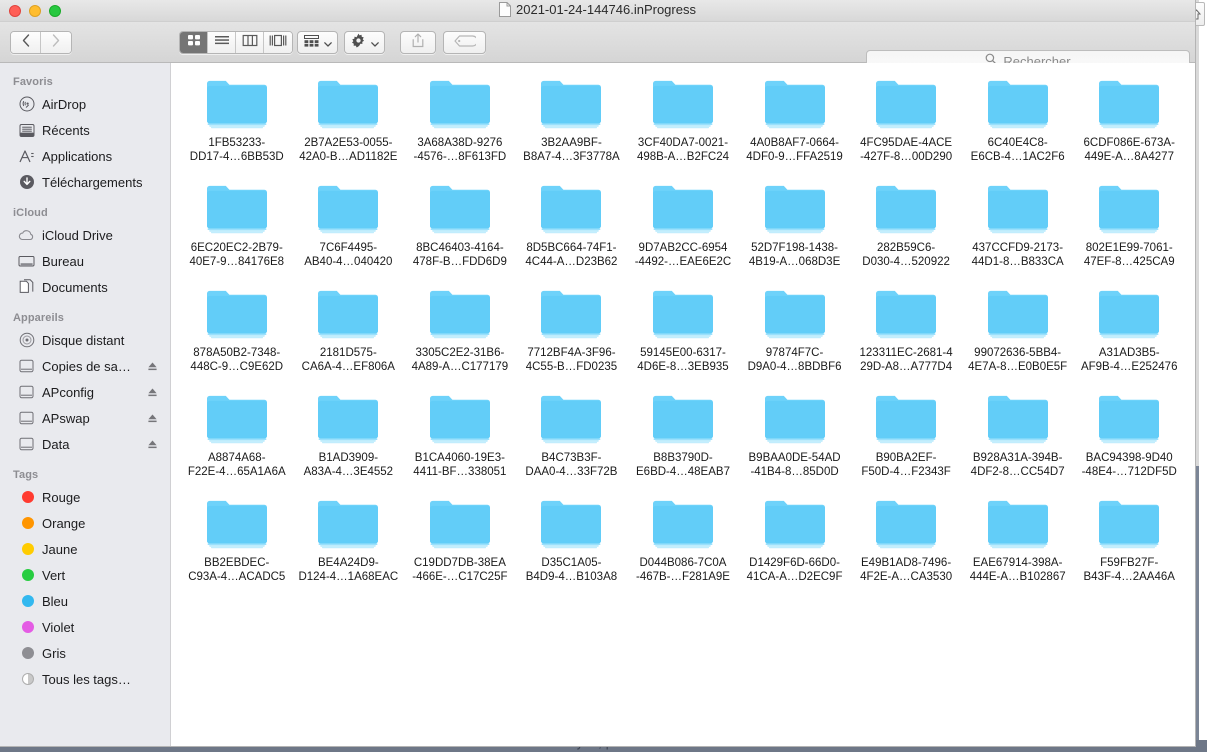  Describe the element at coordinates (1018, 570) in the screenshot. I see `file-label: EAE67914-398A- 444E-A…B102867` at that location.